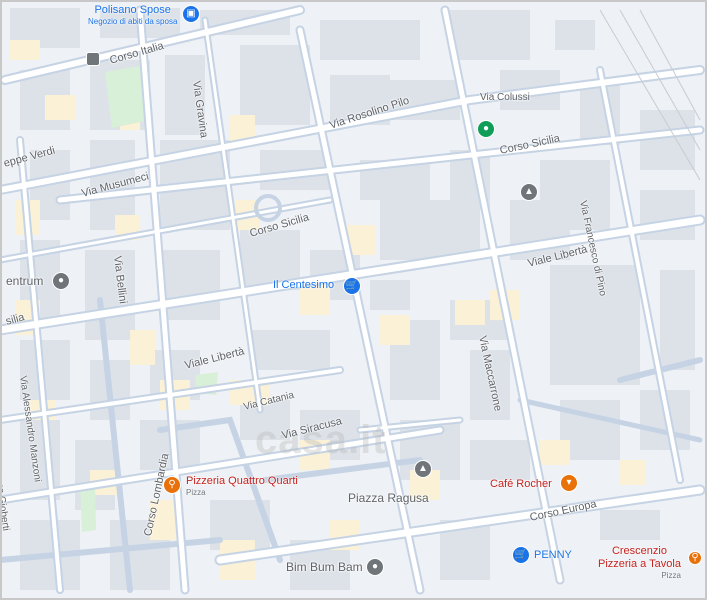 The width and height of the screenshot is (707, 600). What do you see at coordinates (133, 21) in the screenshot?
I see `poi-polisano-spose-category: Negozio di abiti da sposa` at bounding box center [133, 21].